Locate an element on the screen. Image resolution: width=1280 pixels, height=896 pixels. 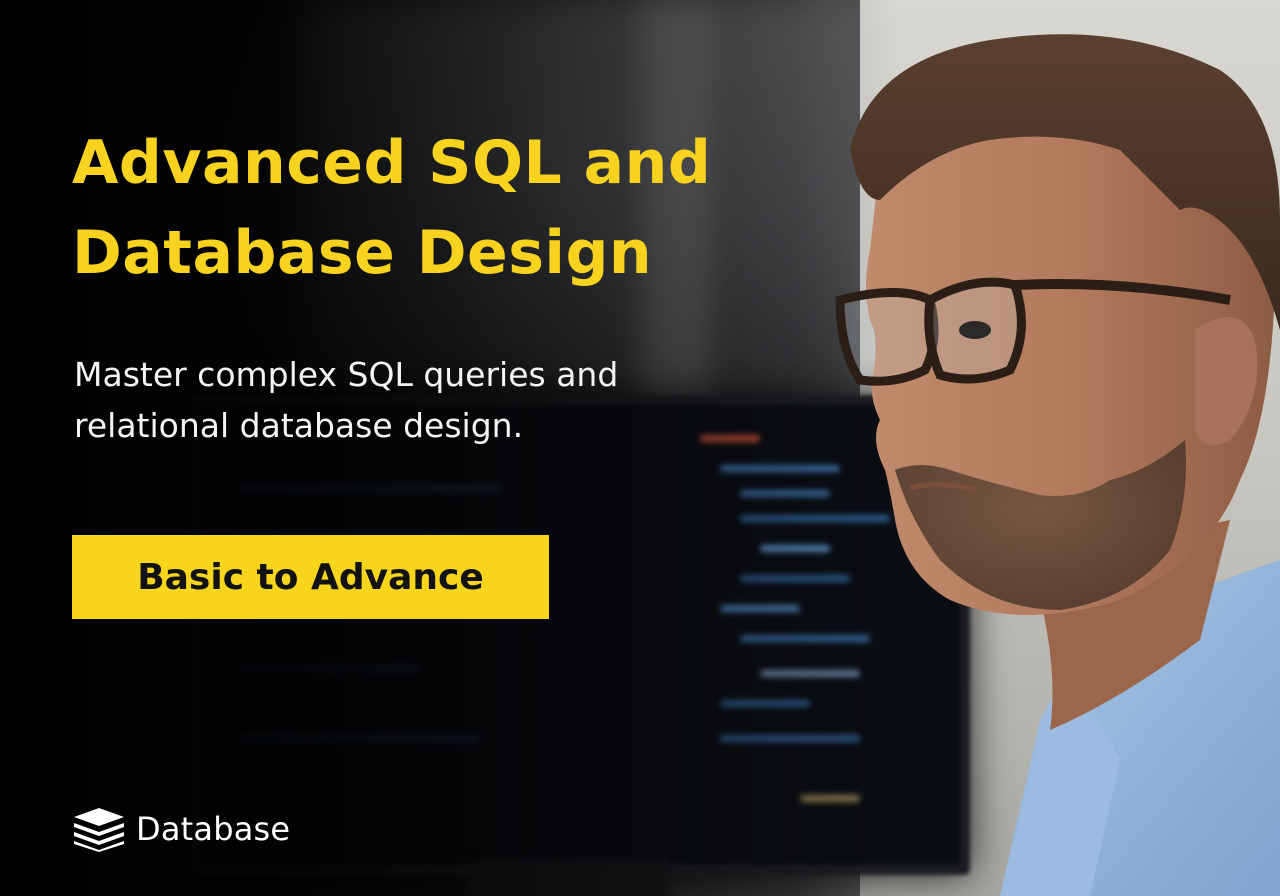
course-description-line-2: relational database design. is located at coordinates (299, 425).